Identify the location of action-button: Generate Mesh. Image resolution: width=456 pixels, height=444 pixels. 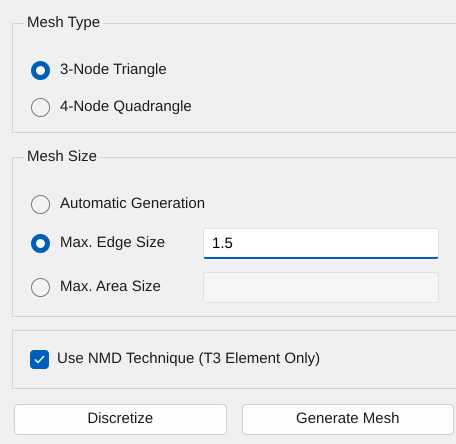
(348, 419).